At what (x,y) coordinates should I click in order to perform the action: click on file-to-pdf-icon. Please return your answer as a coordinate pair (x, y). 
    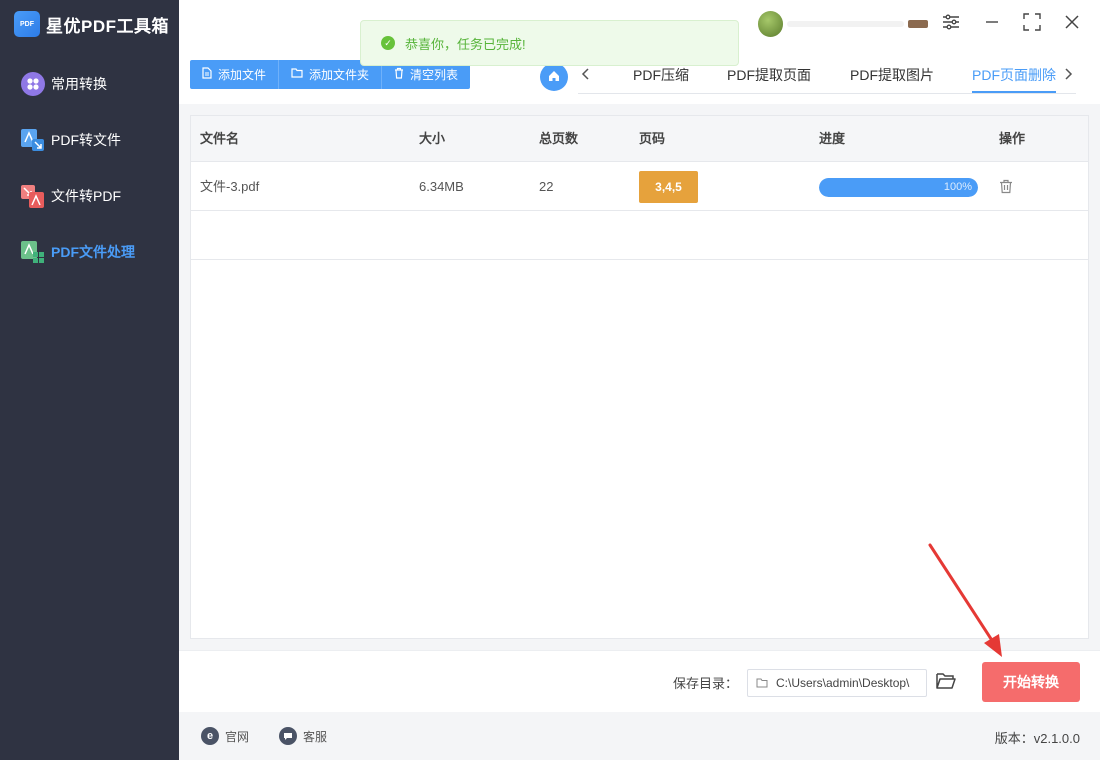
    Looking at the image, I should click on (33, 196).